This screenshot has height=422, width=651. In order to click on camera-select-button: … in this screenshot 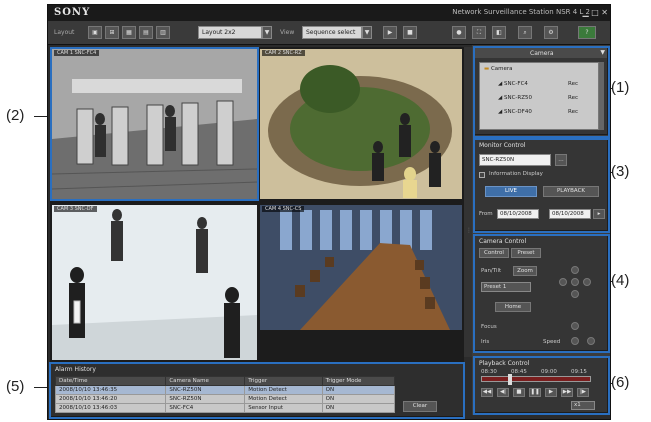, I will do `click(561, 160)`.